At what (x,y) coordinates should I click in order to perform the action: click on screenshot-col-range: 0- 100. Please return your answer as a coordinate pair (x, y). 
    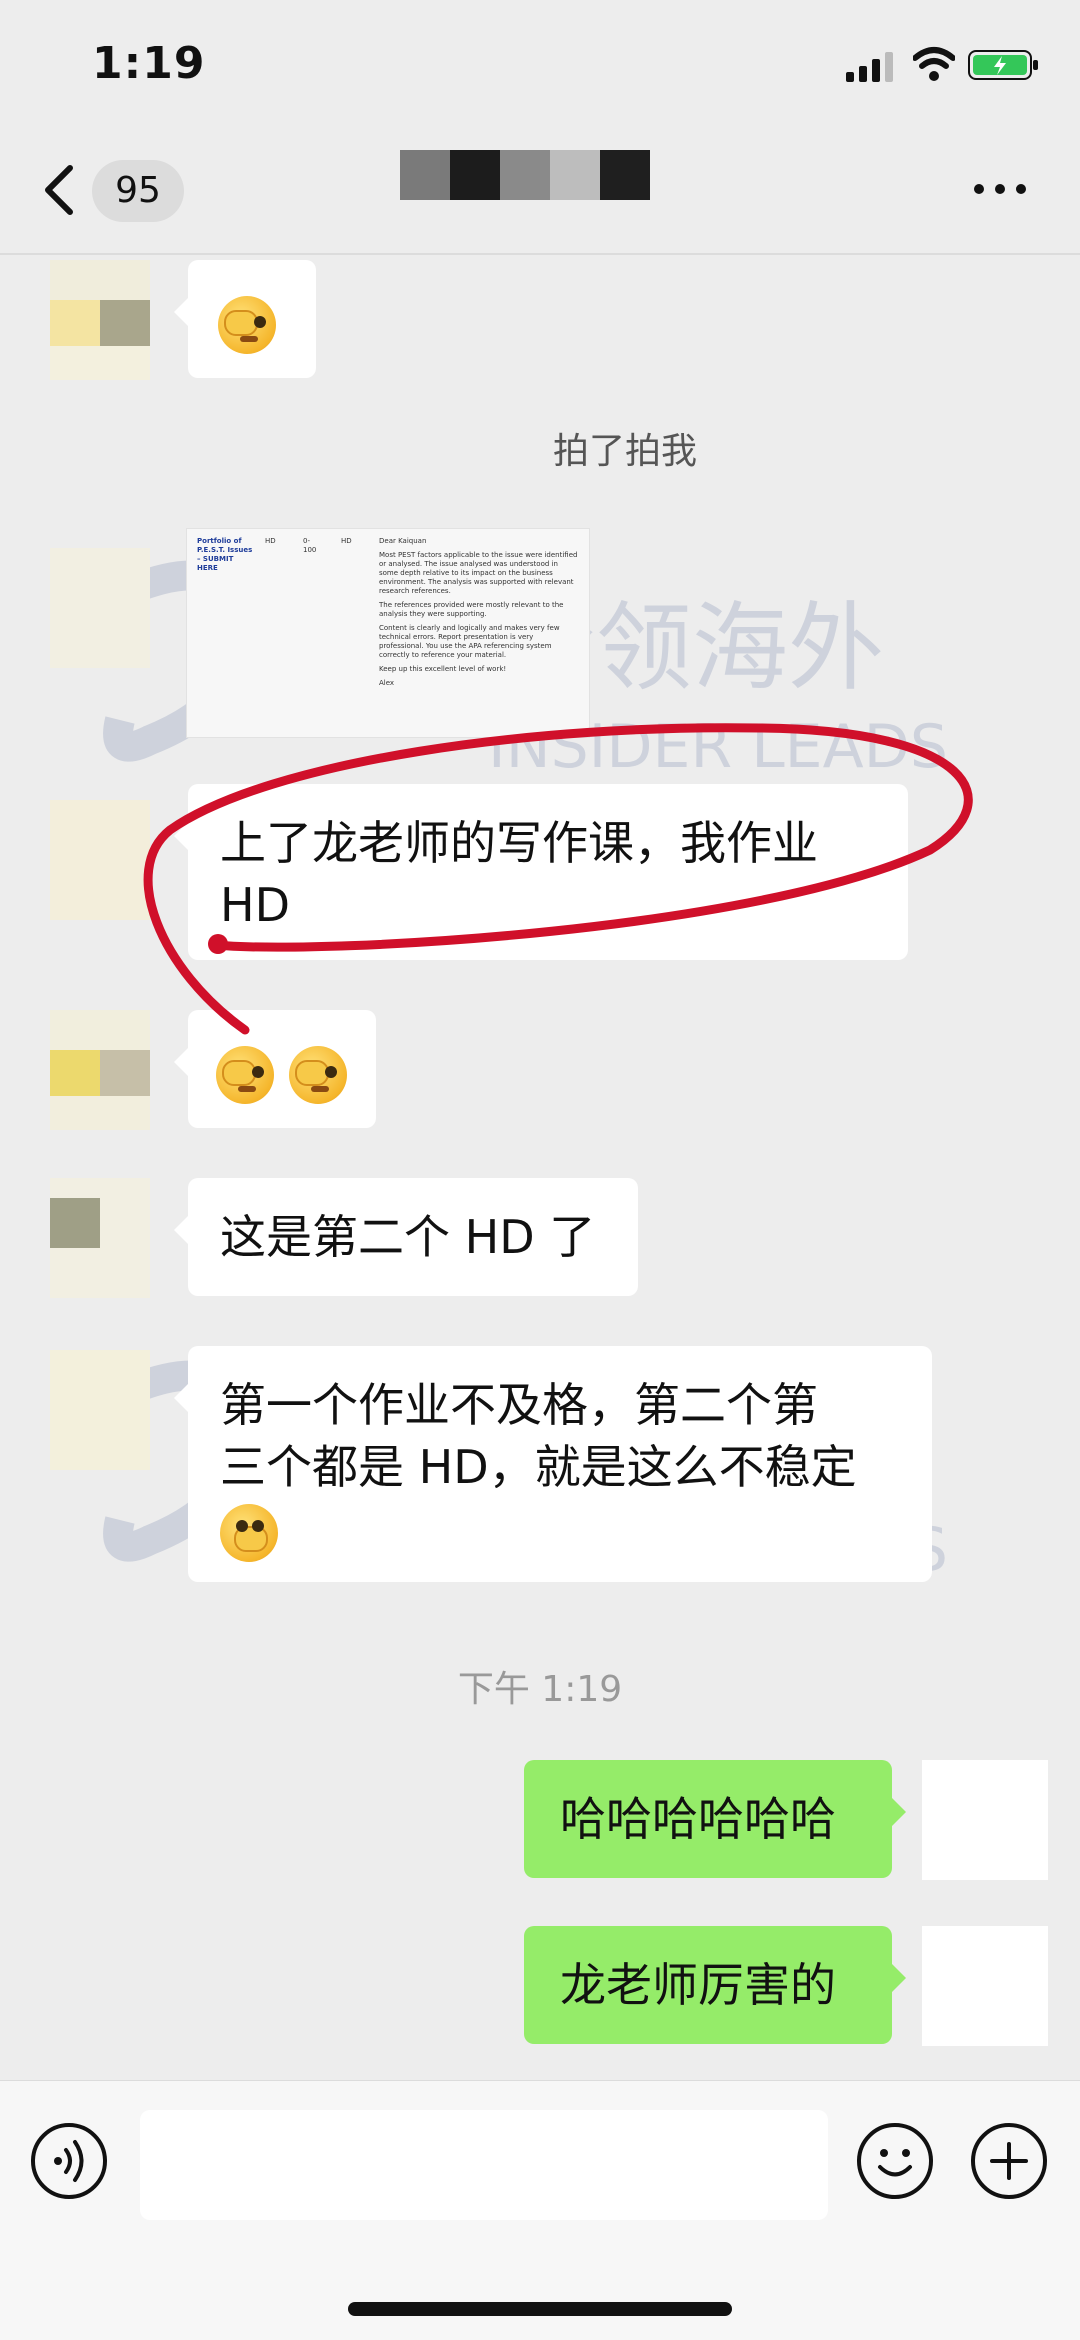
    Looking at the image, I should click on (310, 545).